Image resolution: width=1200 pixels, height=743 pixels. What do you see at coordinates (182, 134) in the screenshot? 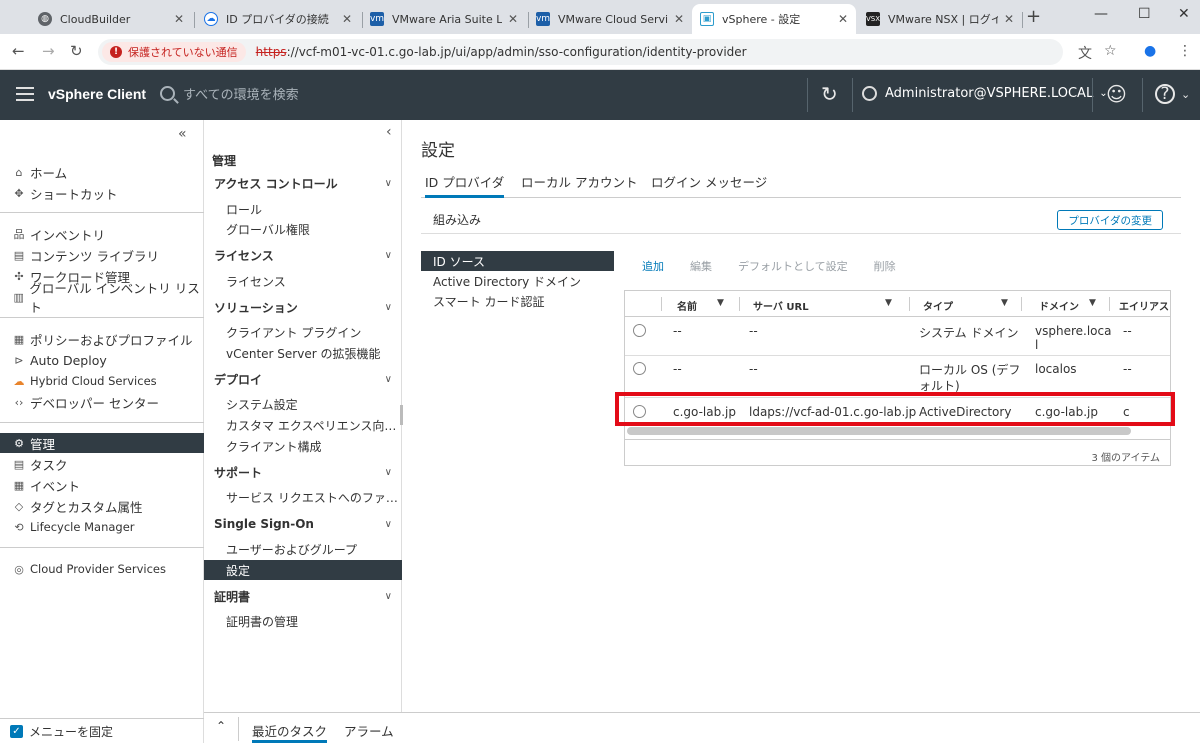
I see `collapse-nav-icon: «` at bounding box center [182, 134].